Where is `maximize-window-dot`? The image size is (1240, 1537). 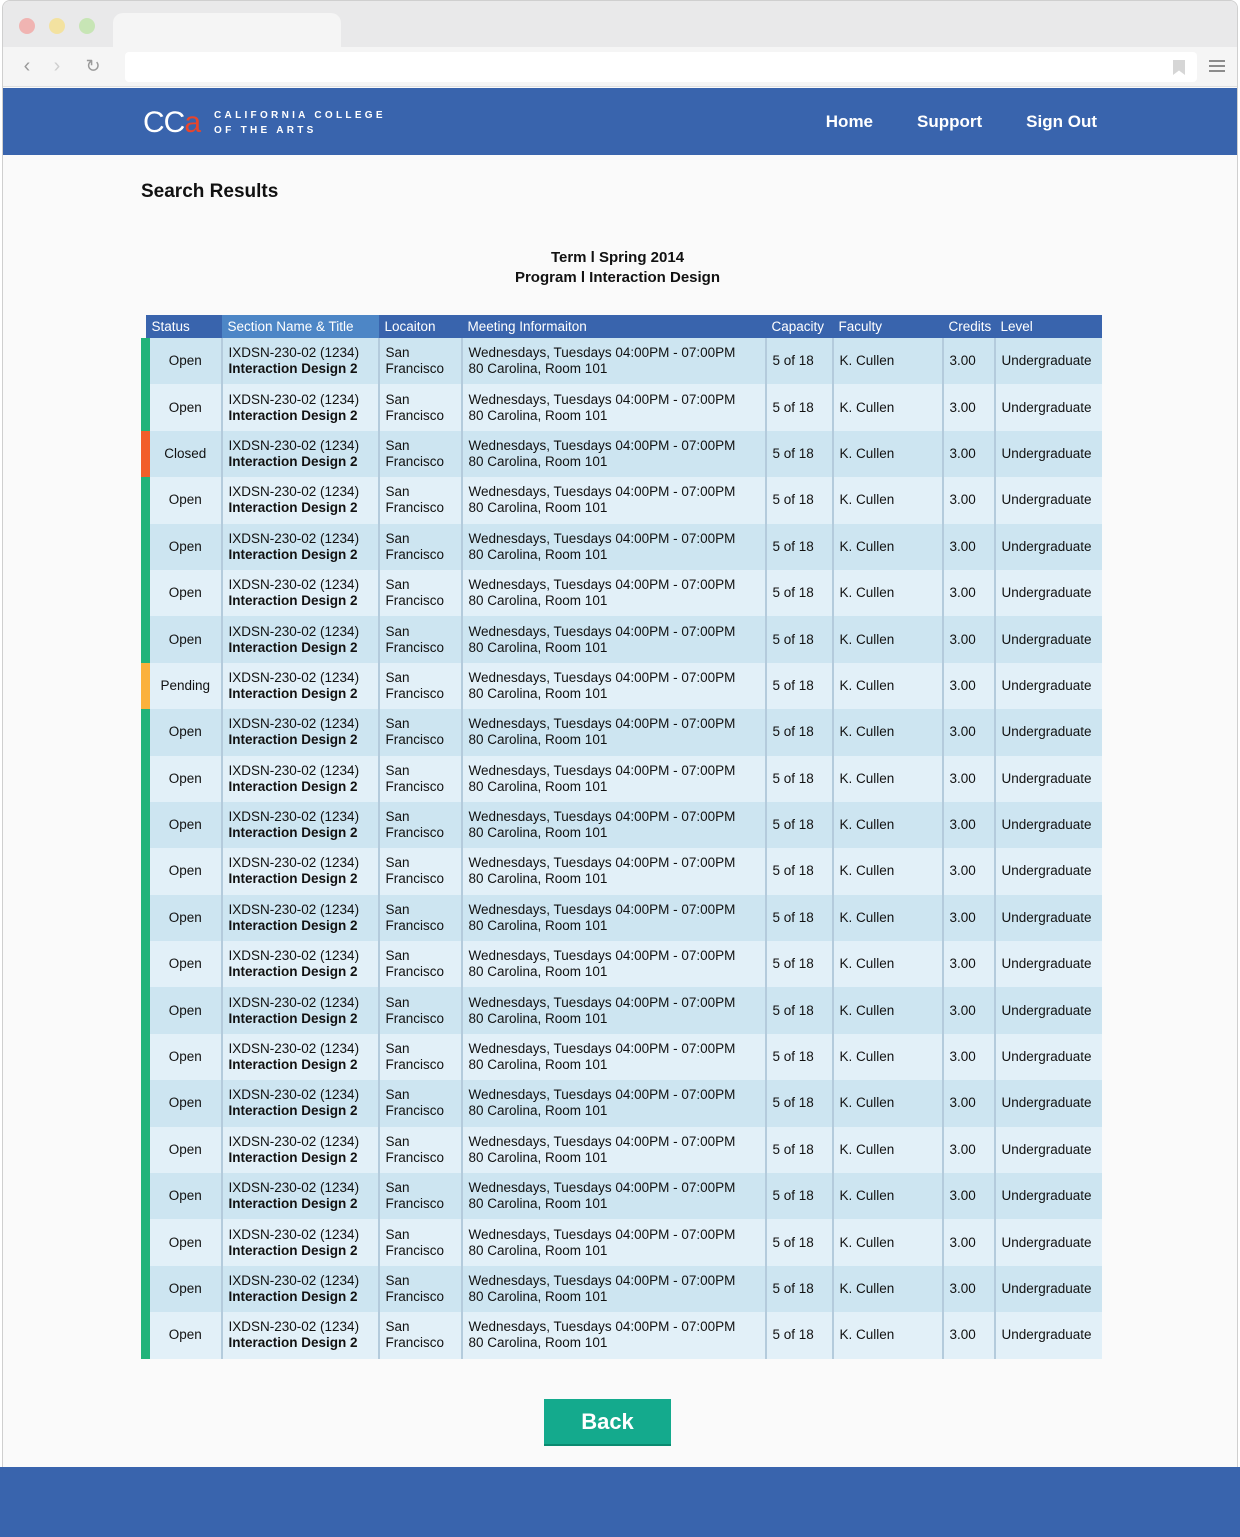 maximize-window-dot is located at coordinates (87, 26).